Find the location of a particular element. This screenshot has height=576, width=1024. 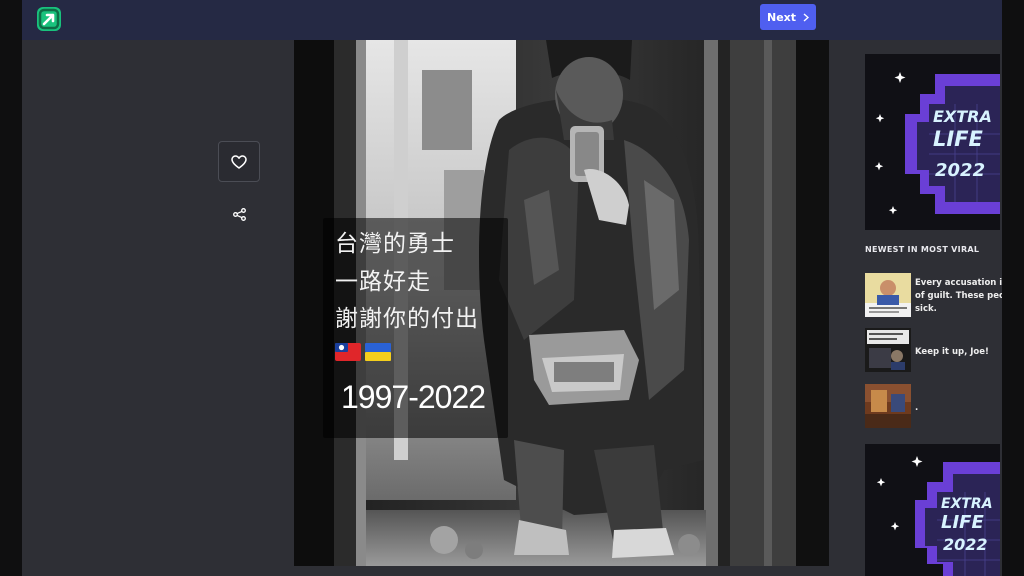

next-button-label: Next is located at coordinates (781, 17).